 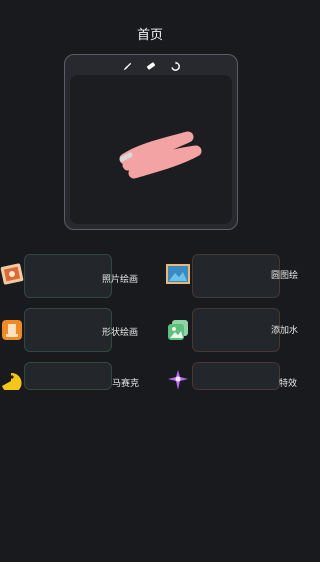 I want to click on pacman-icon, so click(x=12, y=384).